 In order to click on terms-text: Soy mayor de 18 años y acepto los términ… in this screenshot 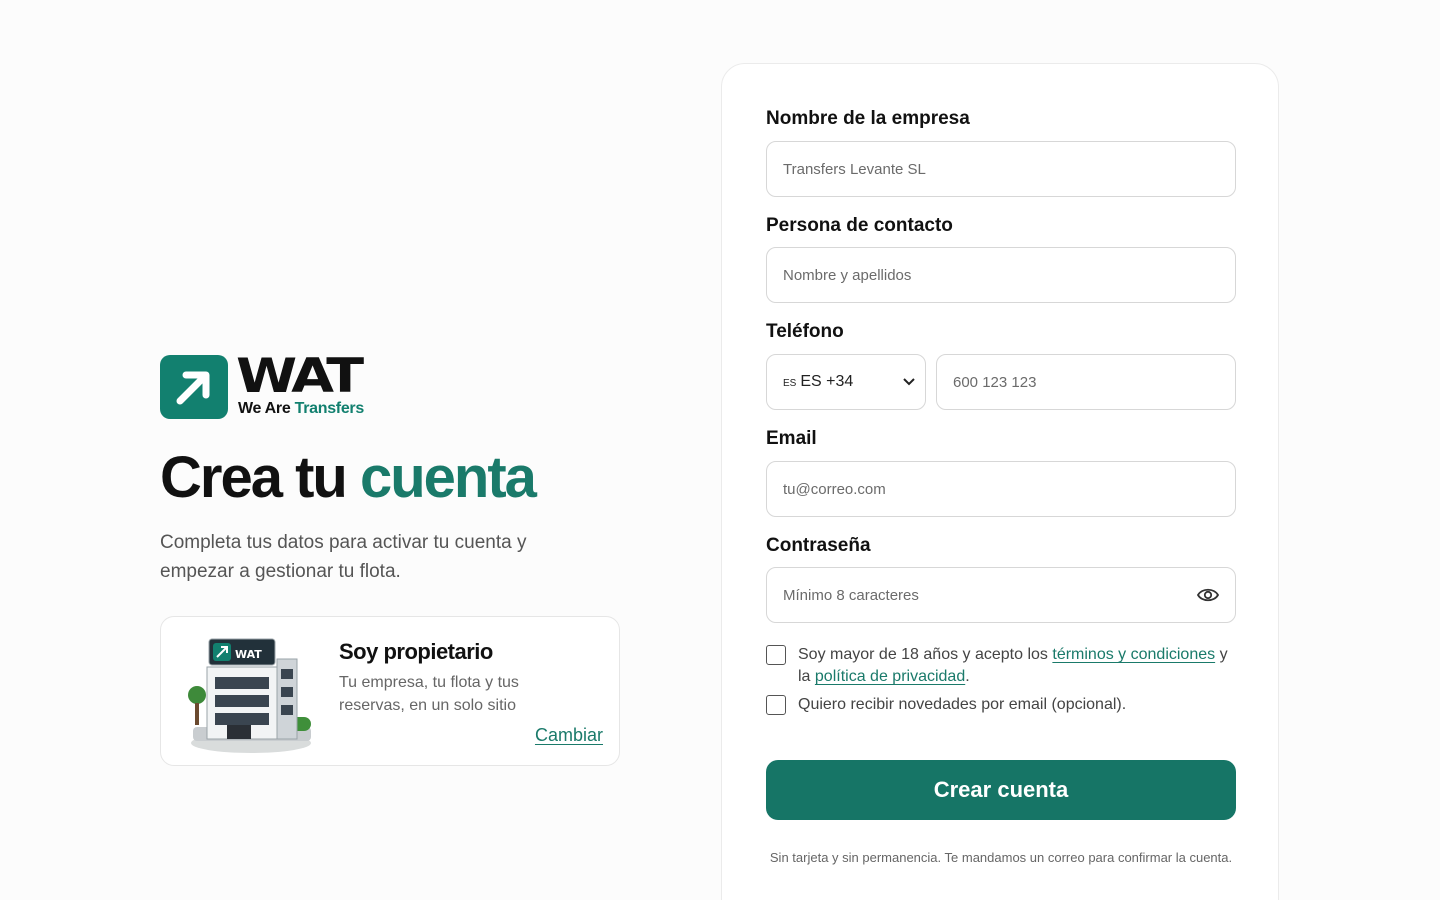, I will do `click(1013, 665)`.